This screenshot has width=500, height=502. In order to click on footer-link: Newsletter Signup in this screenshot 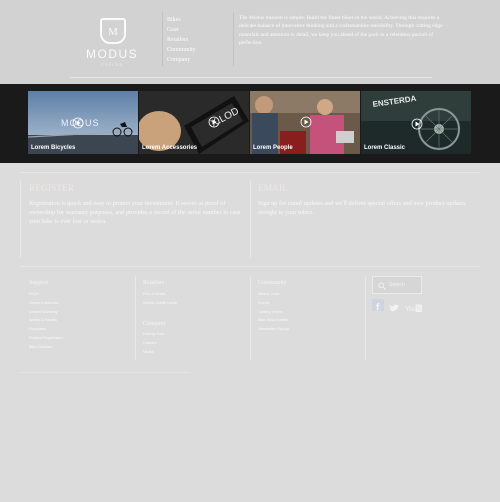, I will do `click(273, 329)`.